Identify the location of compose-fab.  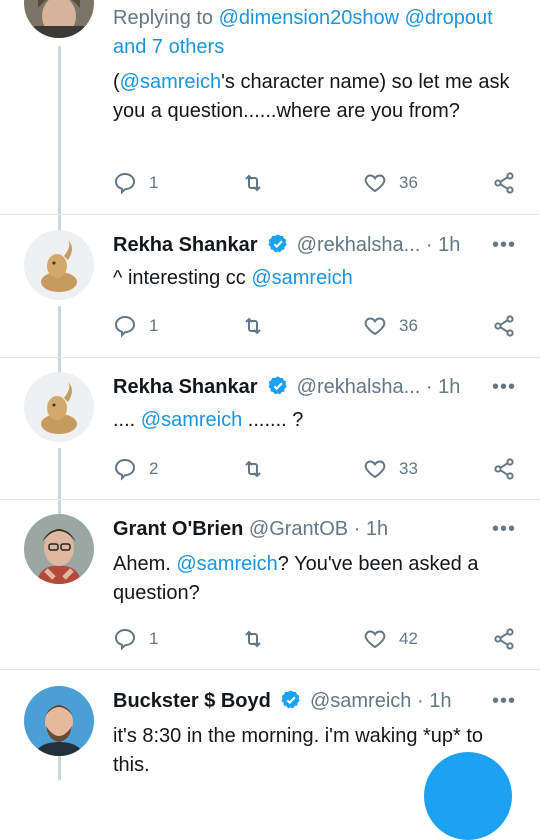
(468, 796).